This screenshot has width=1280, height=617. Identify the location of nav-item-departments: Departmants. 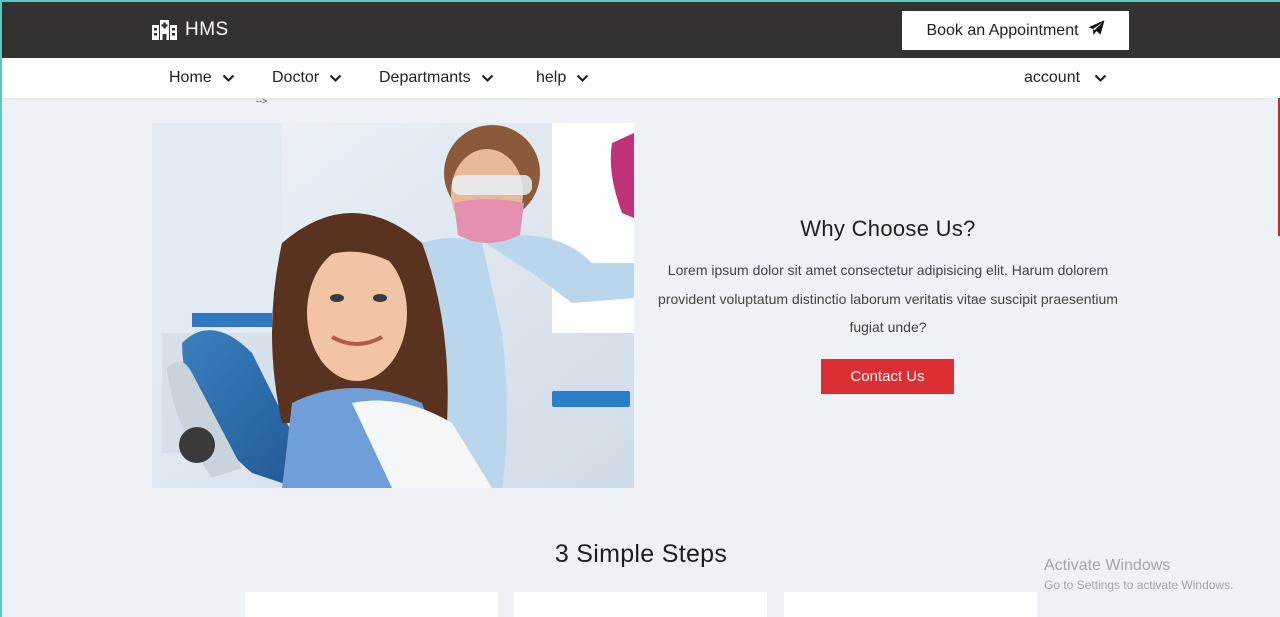
(436, 78).